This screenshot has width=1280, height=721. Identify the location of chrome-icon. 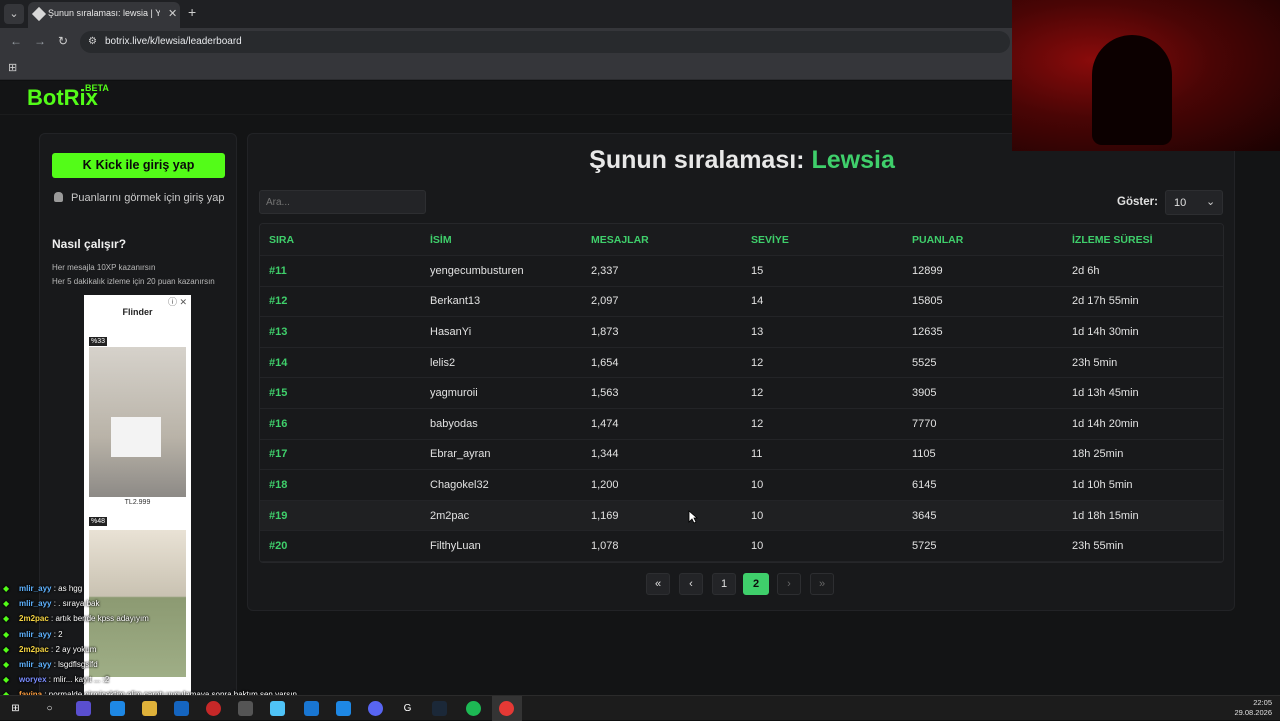
(506, 708).